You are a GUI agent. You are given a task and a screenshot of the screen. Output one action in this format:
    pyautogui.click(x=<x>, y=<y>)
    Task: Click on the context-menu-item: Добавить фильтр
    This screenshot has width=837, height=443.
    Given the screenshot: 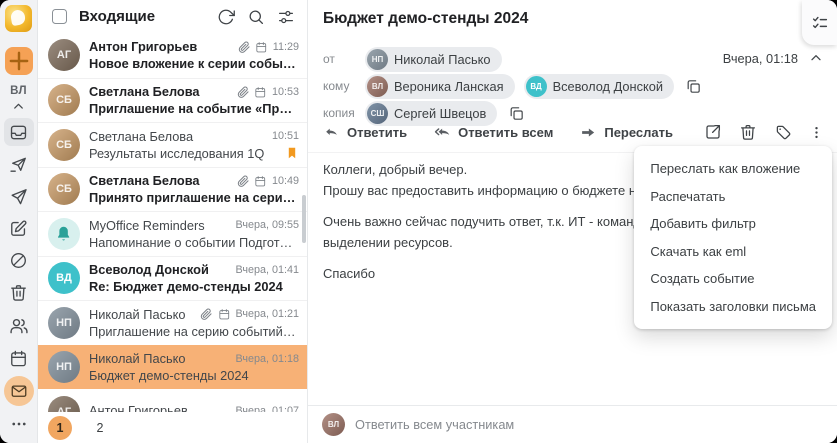 What is the action you would take?
    pyautogui.click(x=733, y=224)
    